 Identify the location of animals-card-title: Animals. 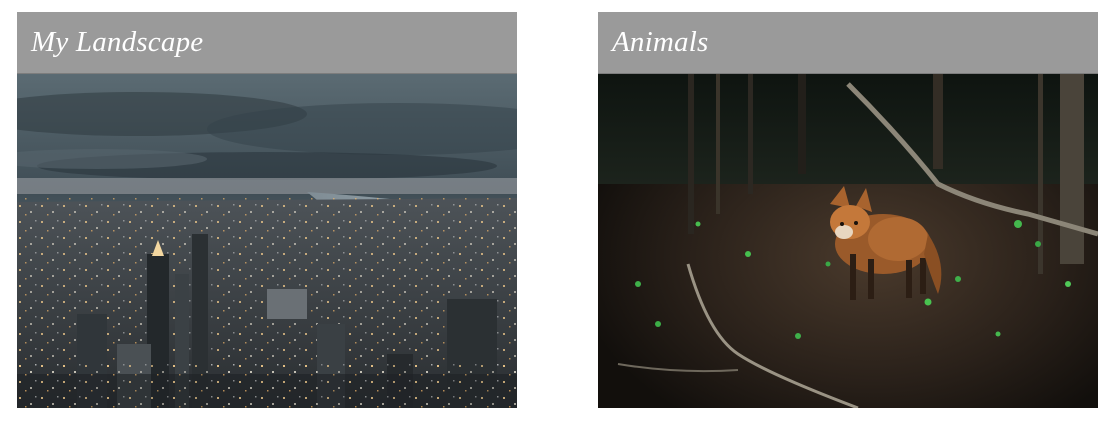
(660, 42).